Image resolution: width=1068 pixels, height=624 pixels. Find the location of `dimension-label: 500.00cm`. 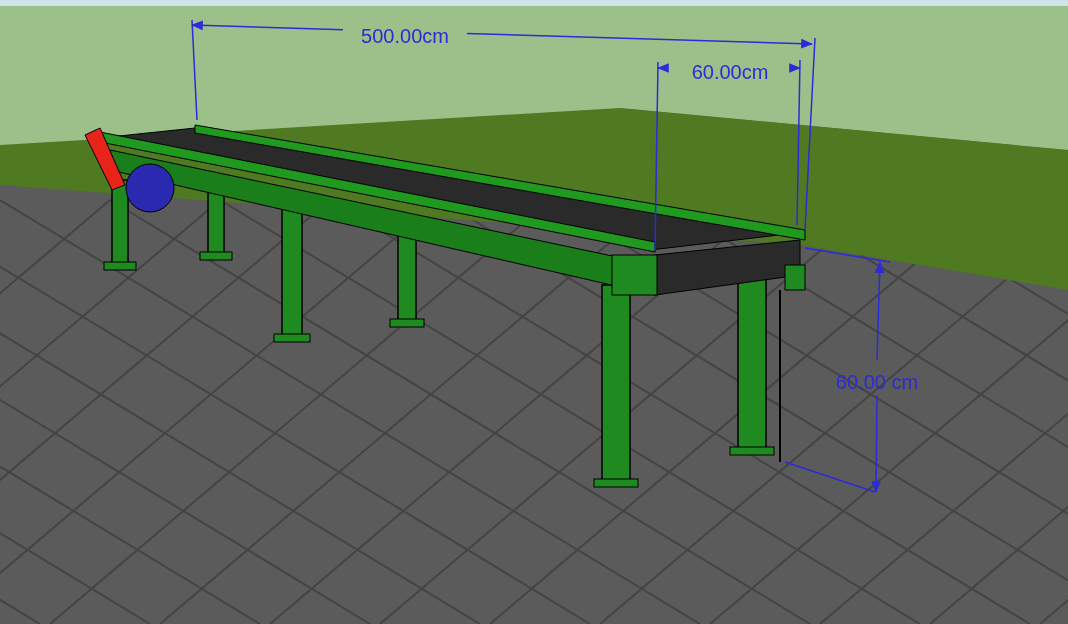

dimension-label: 500.00cm is located at coordinates (405, 36).